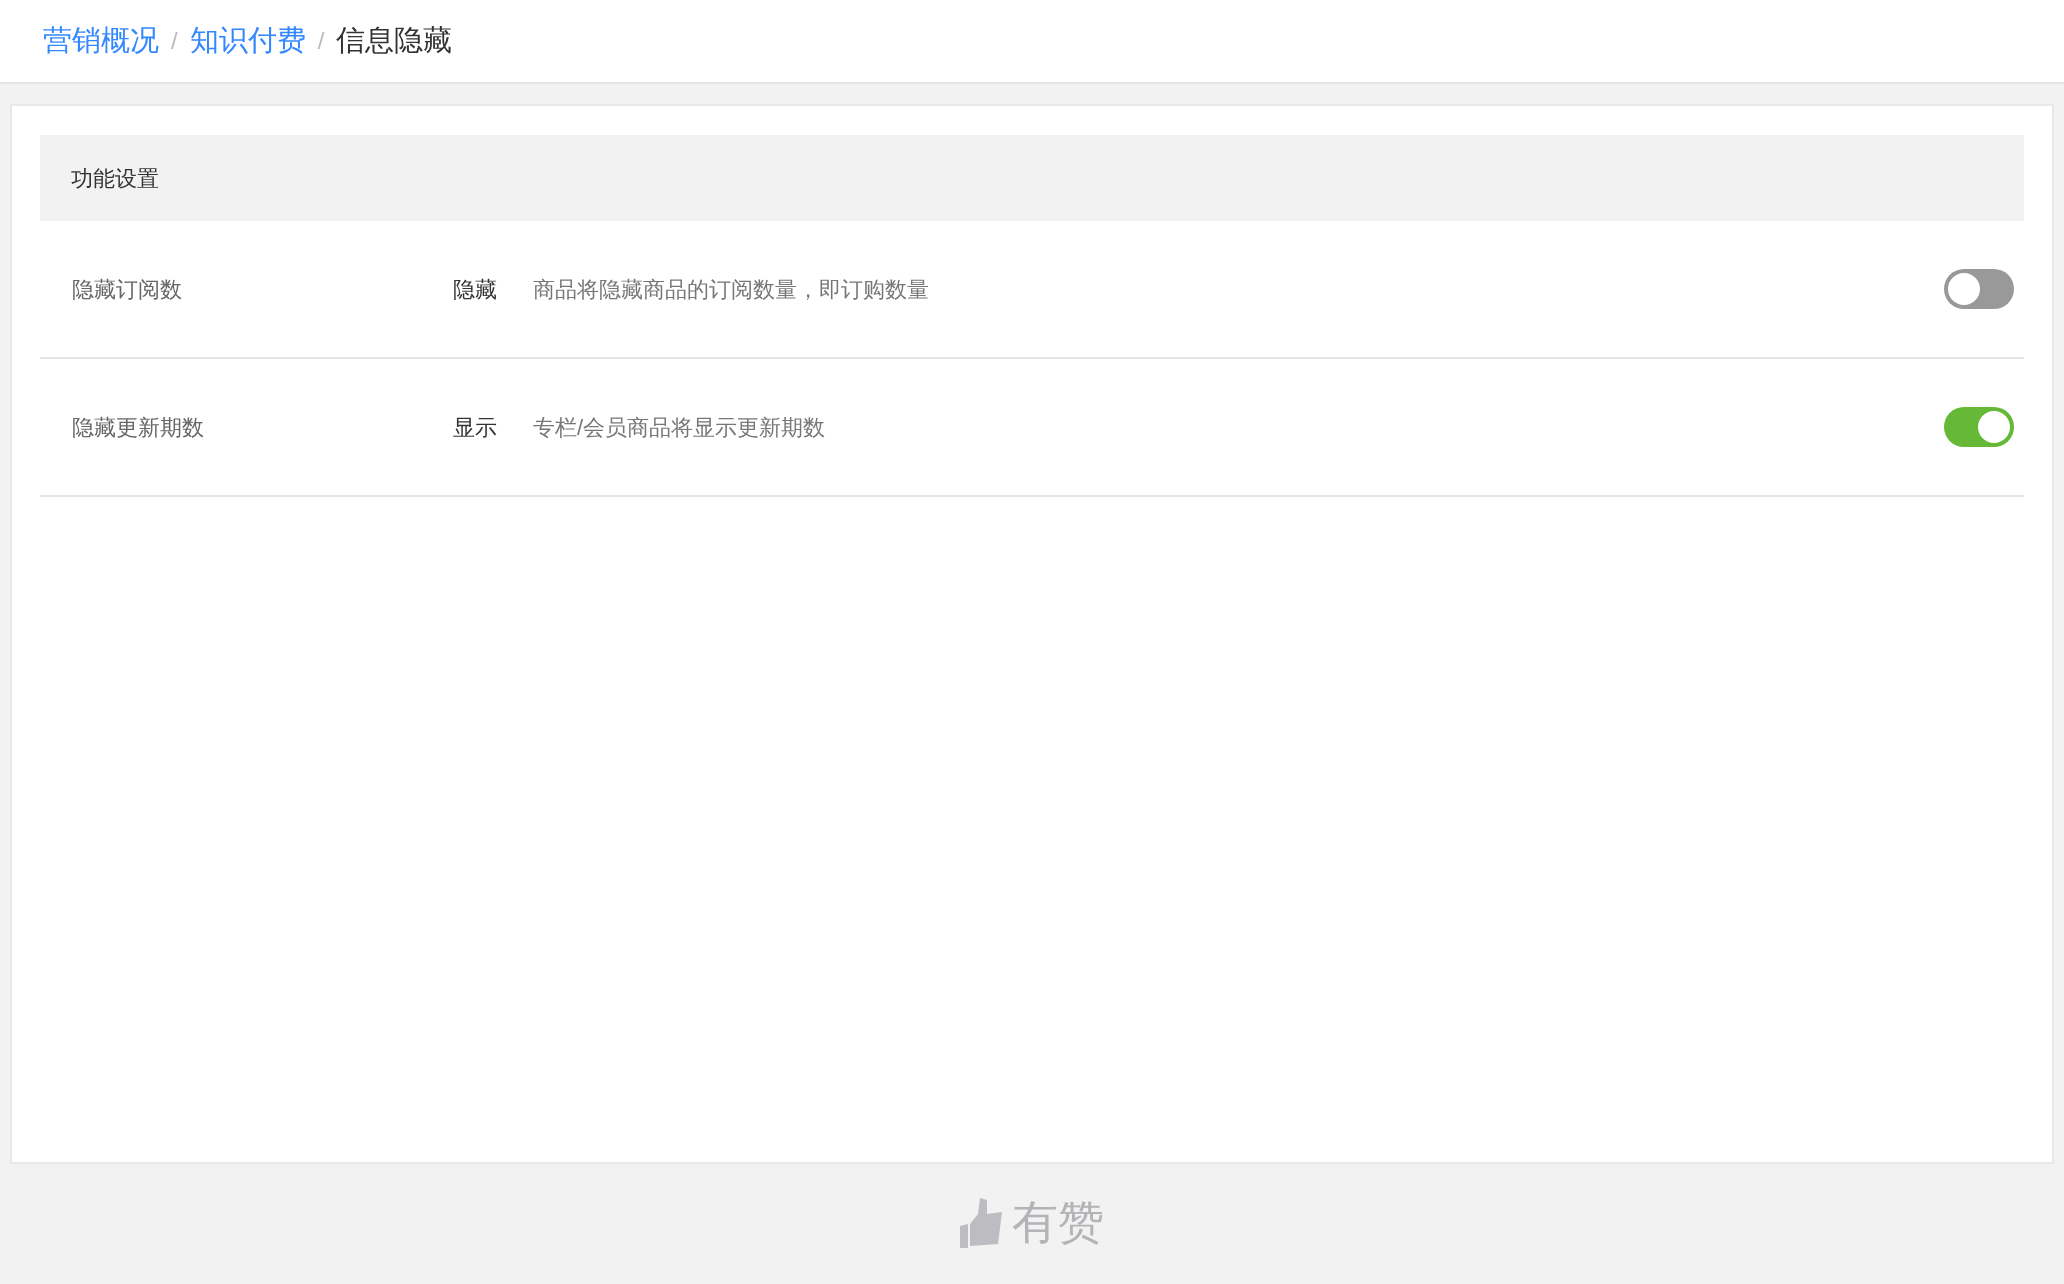  What do you see at coordinates (1058, 1222) in the screenshot?
I see `logo-text: 有赞` at bounding box center [1058, 1222].